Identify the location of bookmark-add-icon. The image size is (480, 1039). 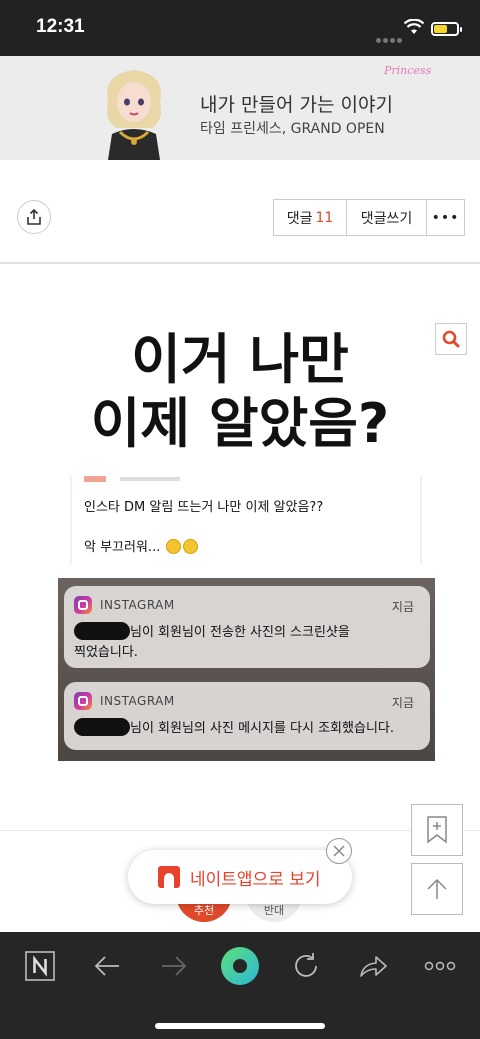
(437, 830).